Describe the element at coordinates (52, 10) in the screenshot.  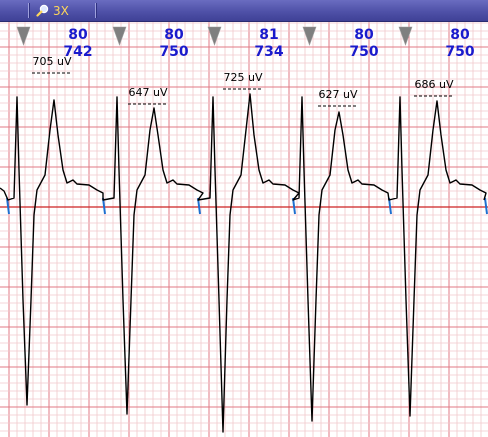
I see `zoom-button: 3X` at that location.